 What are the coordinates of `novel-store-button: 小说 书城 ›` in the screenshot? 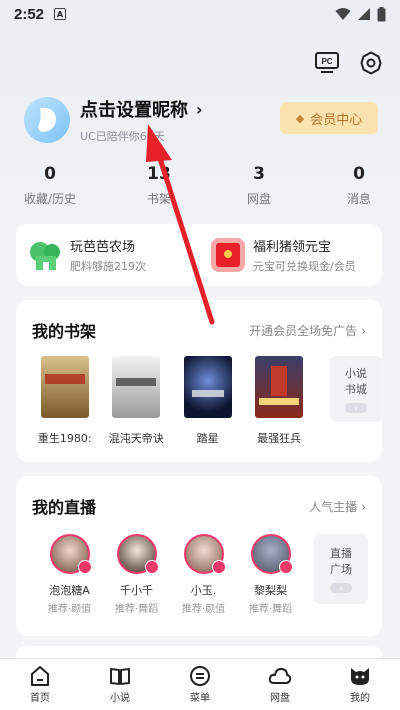 It's located at (355, 389).